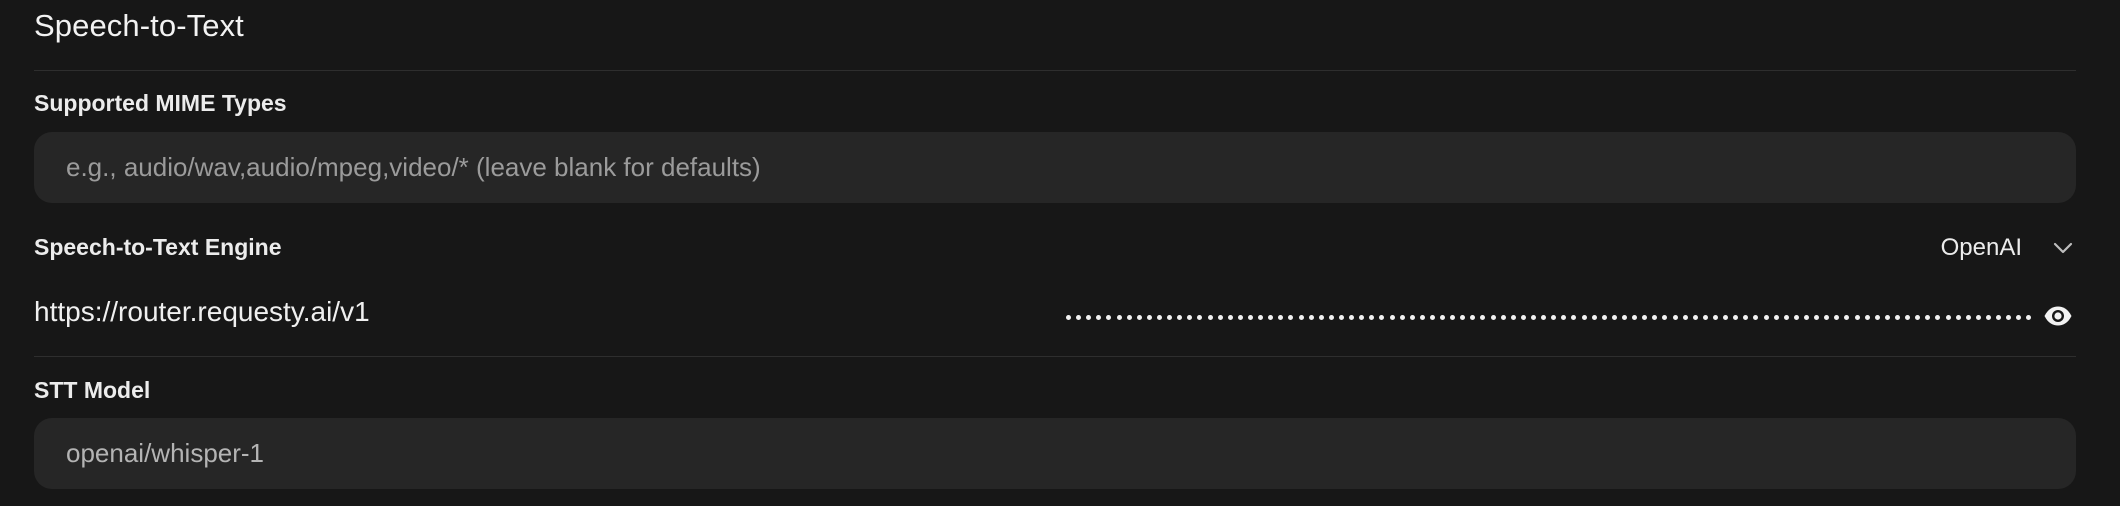 The height and width of the screenshot is (506, 2120). Describe the element at coordinates (160, 103) in the screenshot. I see `mime-types-label: Supported MIME Types` at that location.